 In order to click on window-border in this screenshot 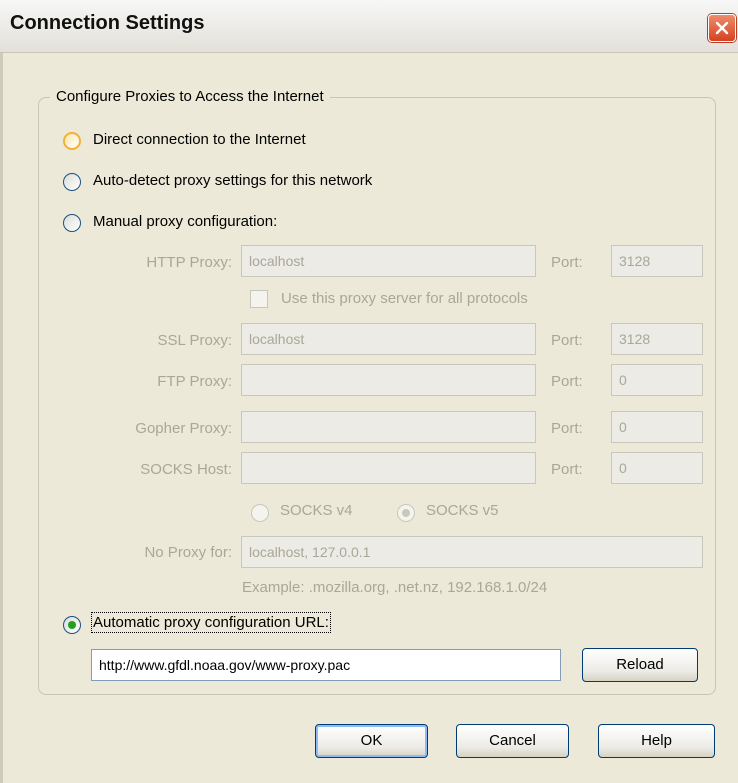, I will do `click(1, 418)`.